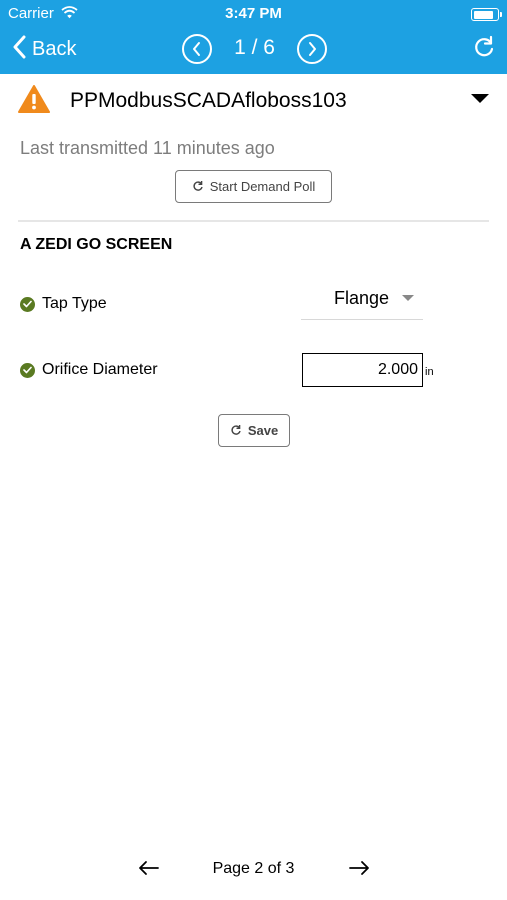 The width and height of the screenshot is (507, 900). I want to click on warning-icon, so click(34, 99).